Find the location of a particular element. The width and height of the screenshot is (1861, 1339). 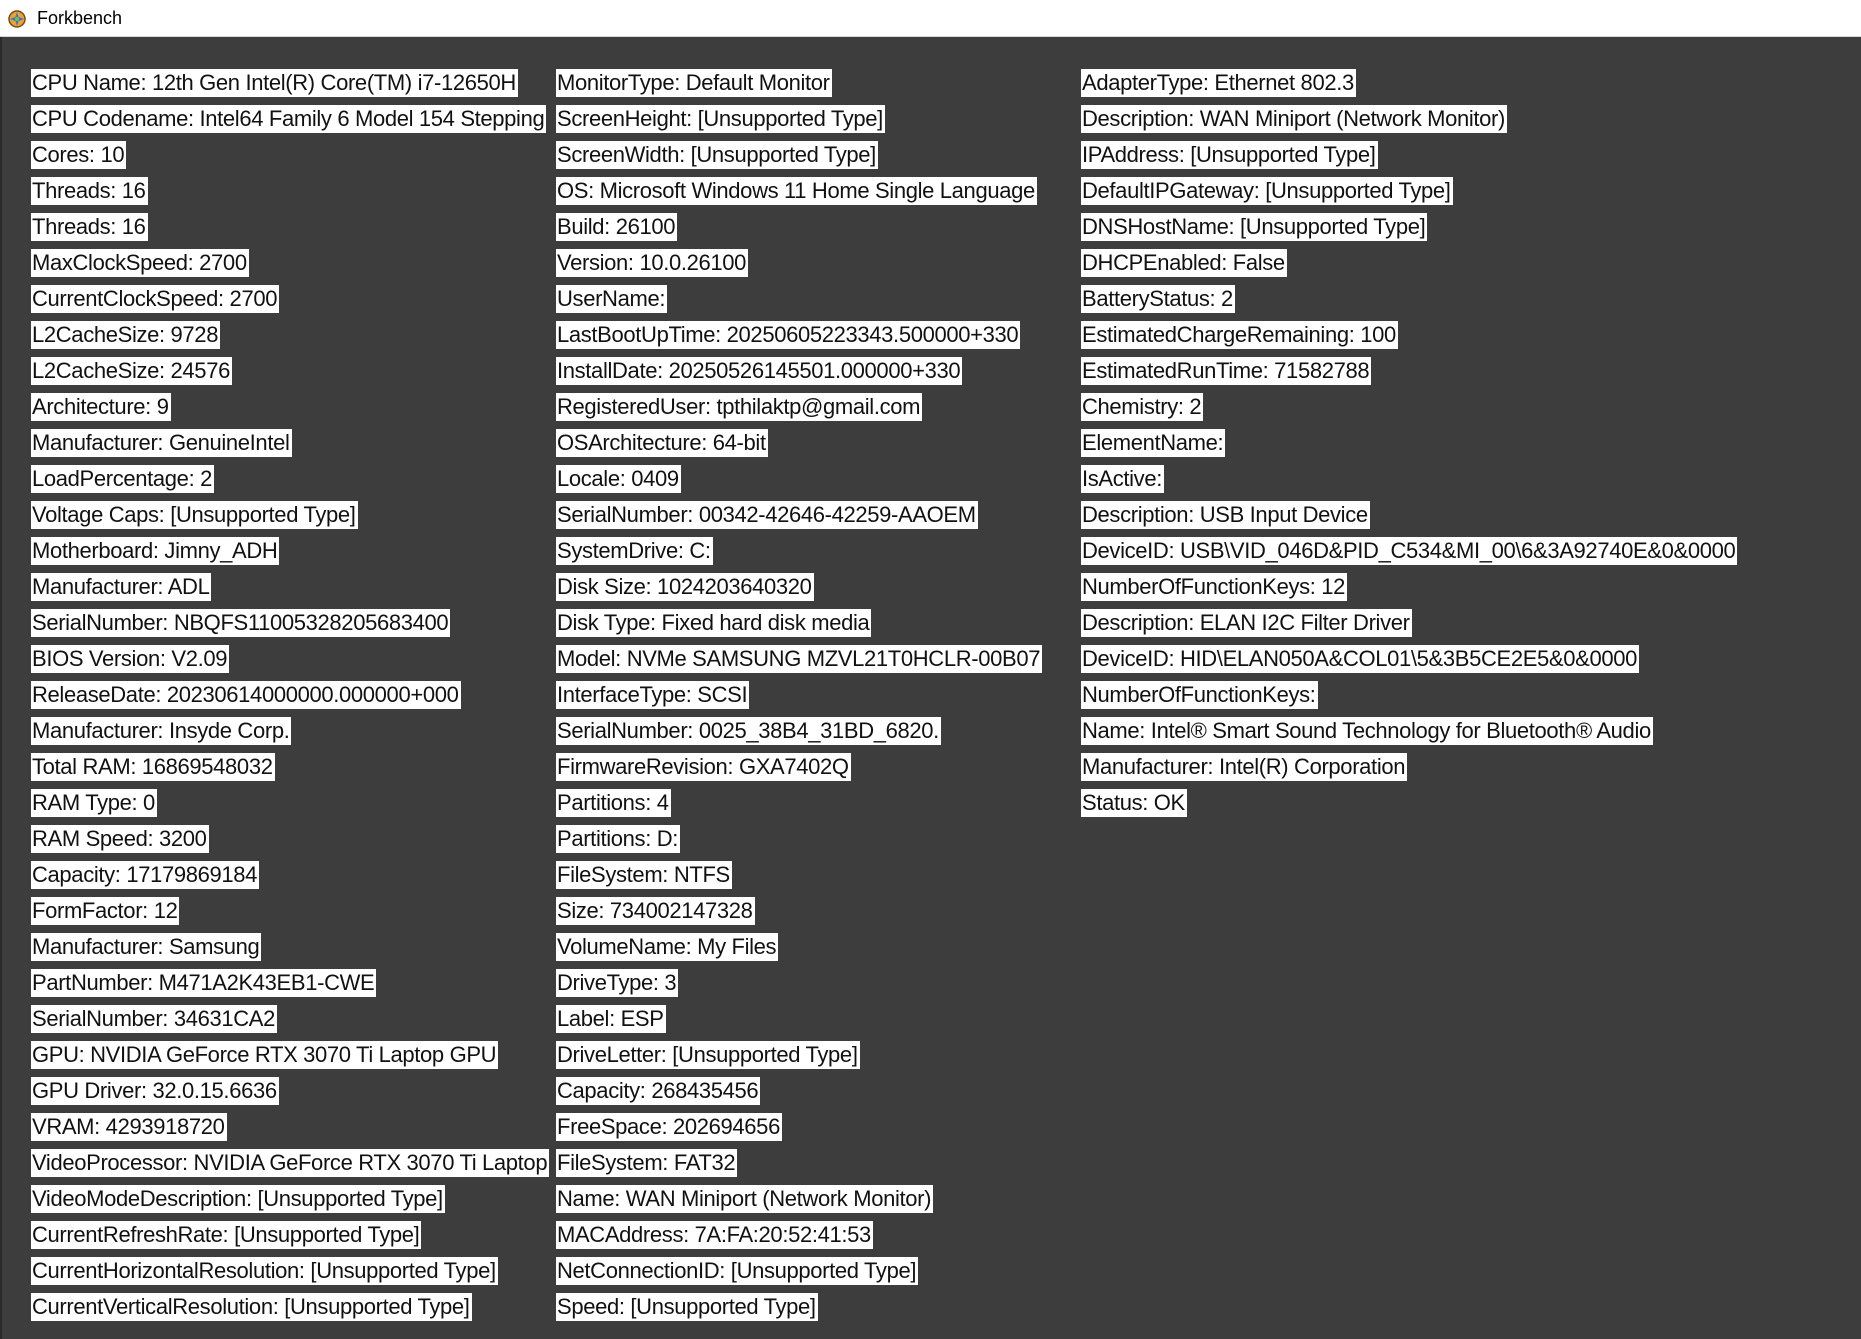

info-label: PartNumber: M471A2K43EB1-CWE is located at coordinates (204, 983).